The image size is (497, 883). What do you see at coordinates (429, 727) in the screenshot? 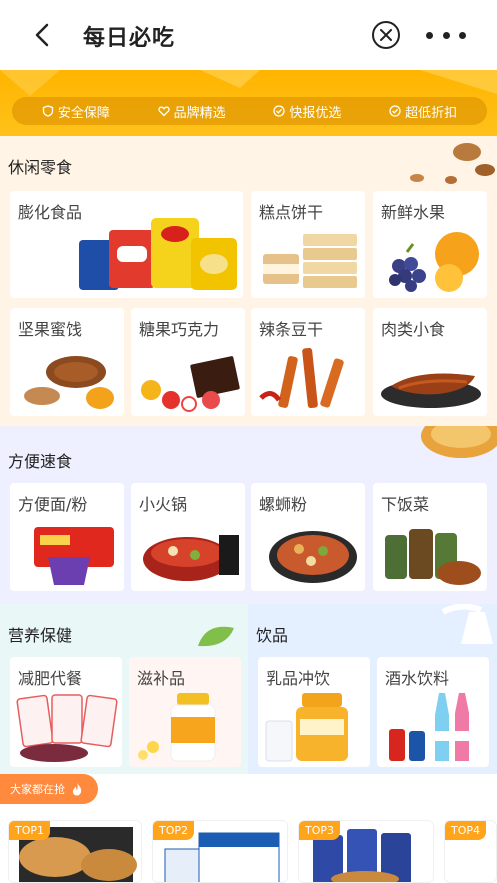
I see `beverage-bottles-image` at bounding box center [429, 727].